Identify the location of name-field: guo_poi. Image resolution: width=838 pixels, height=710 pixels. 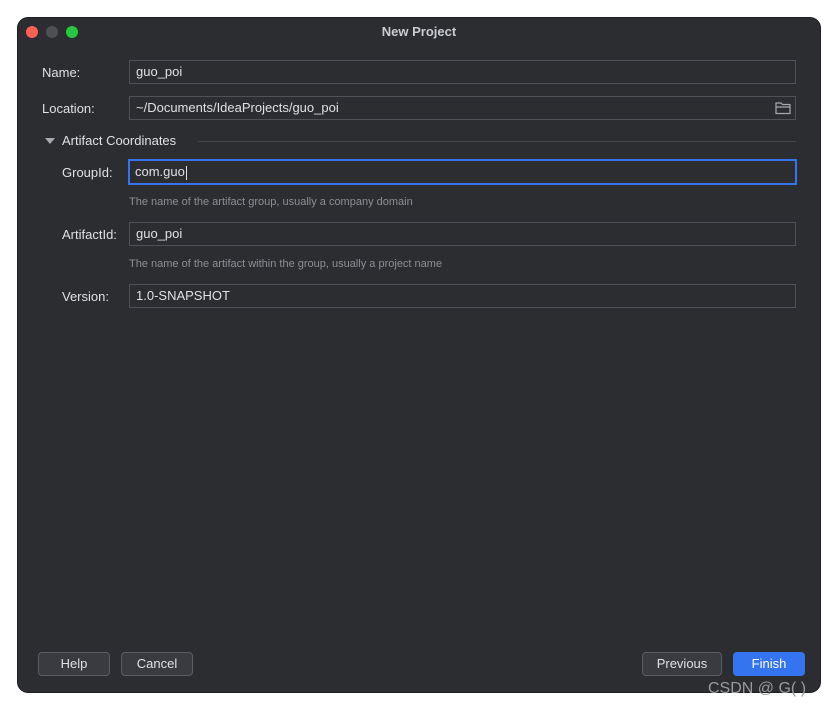
(462, 72).